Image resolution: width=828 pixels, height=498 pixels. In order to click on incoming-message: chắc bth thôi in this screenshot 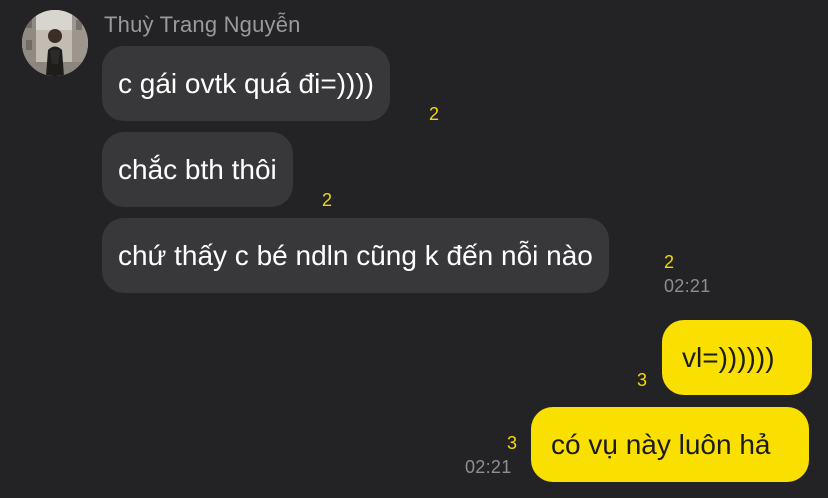, I will do `click(197, 169)`.